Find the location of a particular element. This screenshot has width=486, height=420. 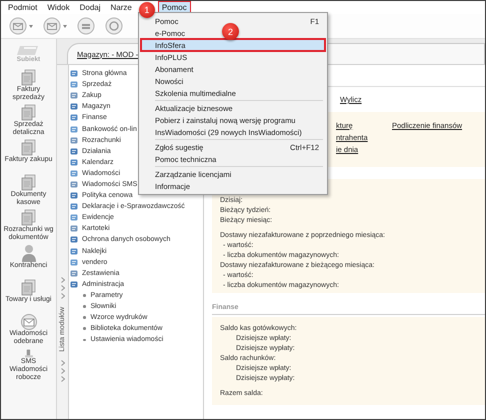

menu-item: Widok is located at coordinates (58, 7).